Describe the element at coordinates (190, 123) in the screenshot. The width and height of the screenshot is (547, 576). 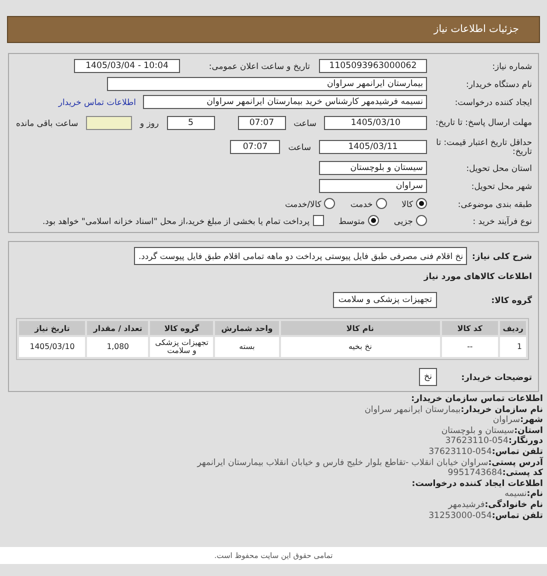
I see `days-field: 5` at that location.